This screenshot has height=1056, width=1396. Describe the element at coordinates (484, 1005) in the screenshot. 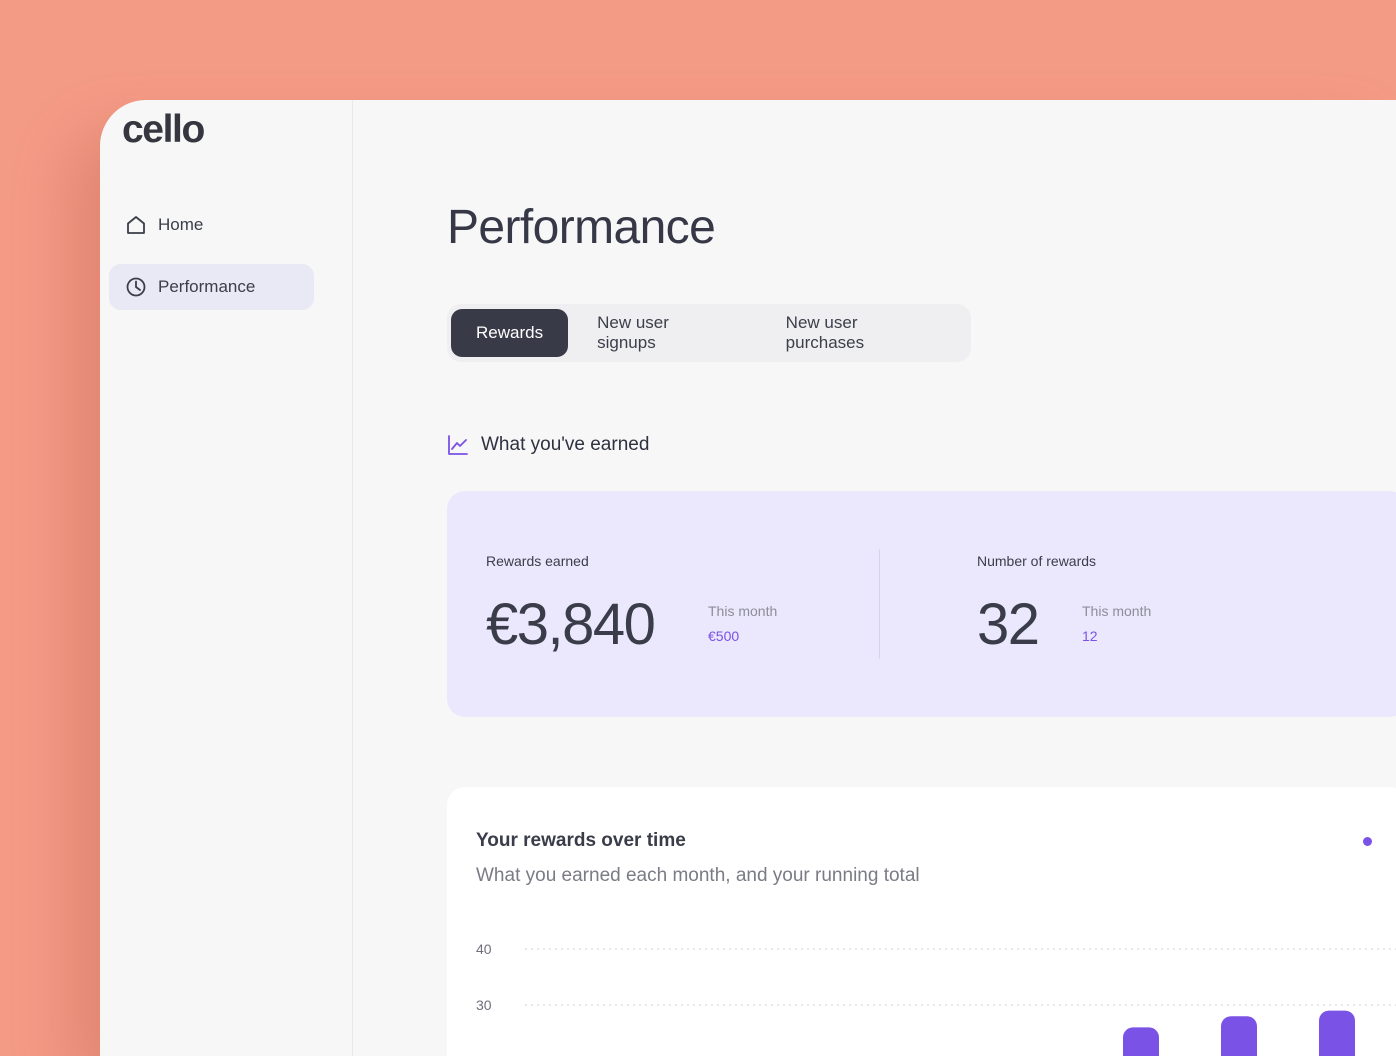

I see `y-tick-label: 30` at that location.